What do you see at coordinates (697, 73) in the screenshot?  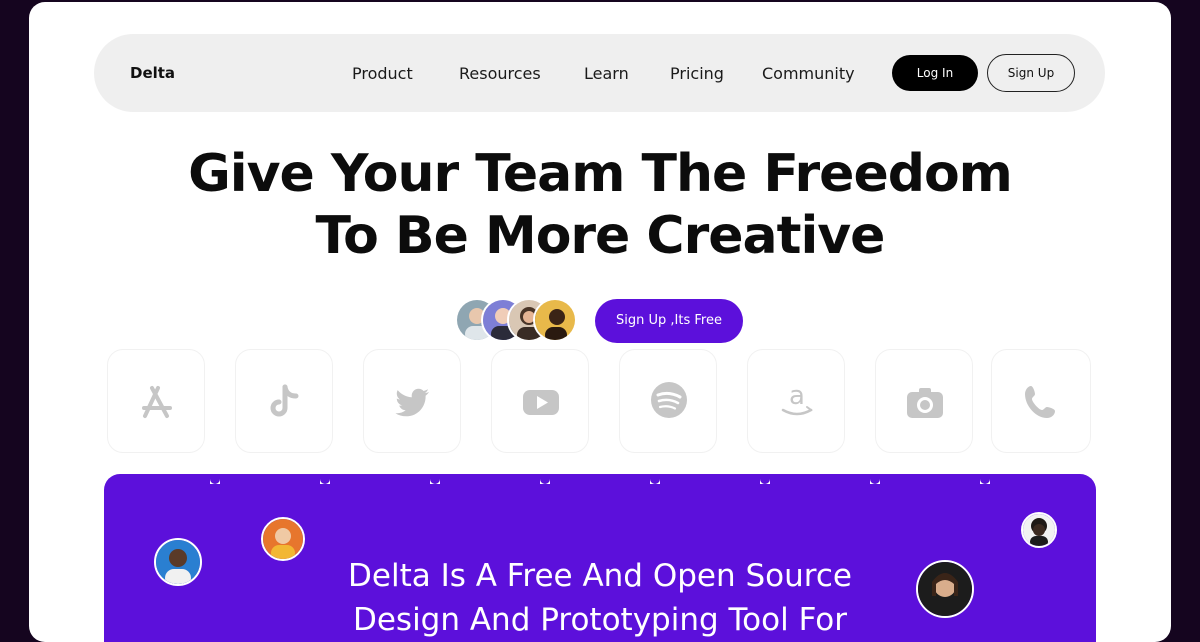 I see `nav-link-pricing: Pricing` at bounding box center [697, 73].